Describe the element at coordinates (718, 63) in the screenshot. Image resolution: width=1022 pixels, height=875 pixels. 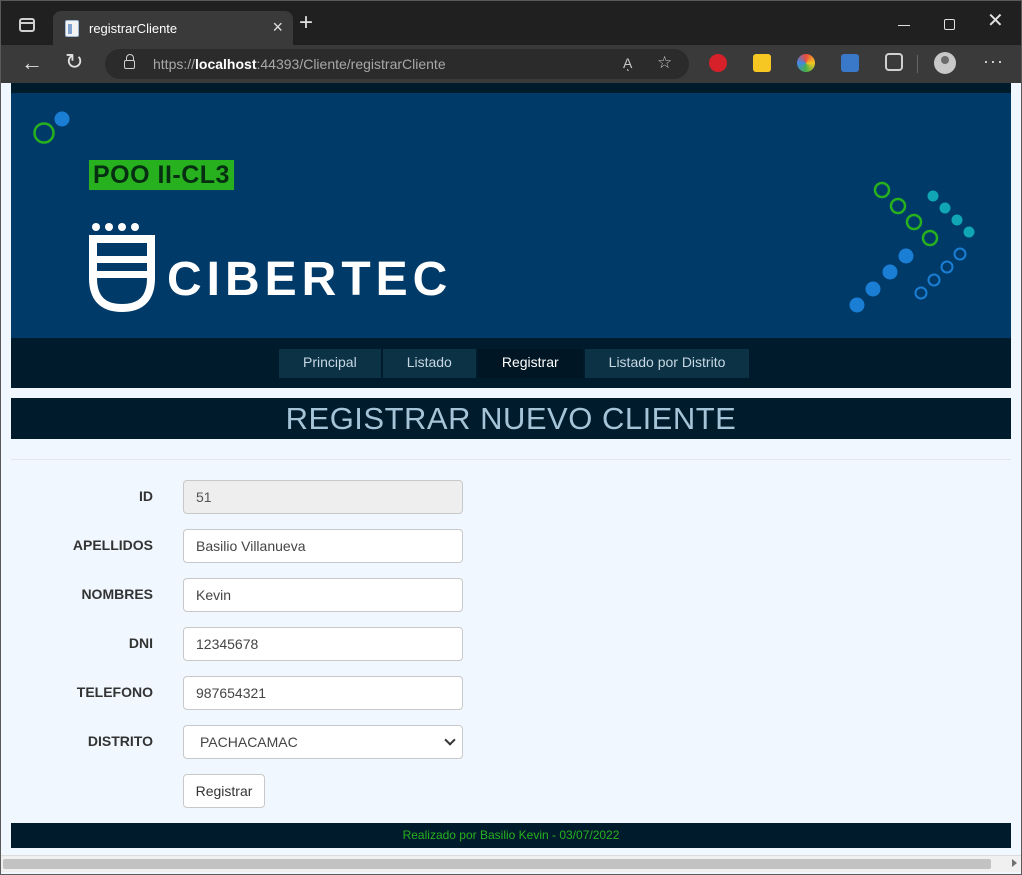
I see `adblock-extension-icon` at that location.